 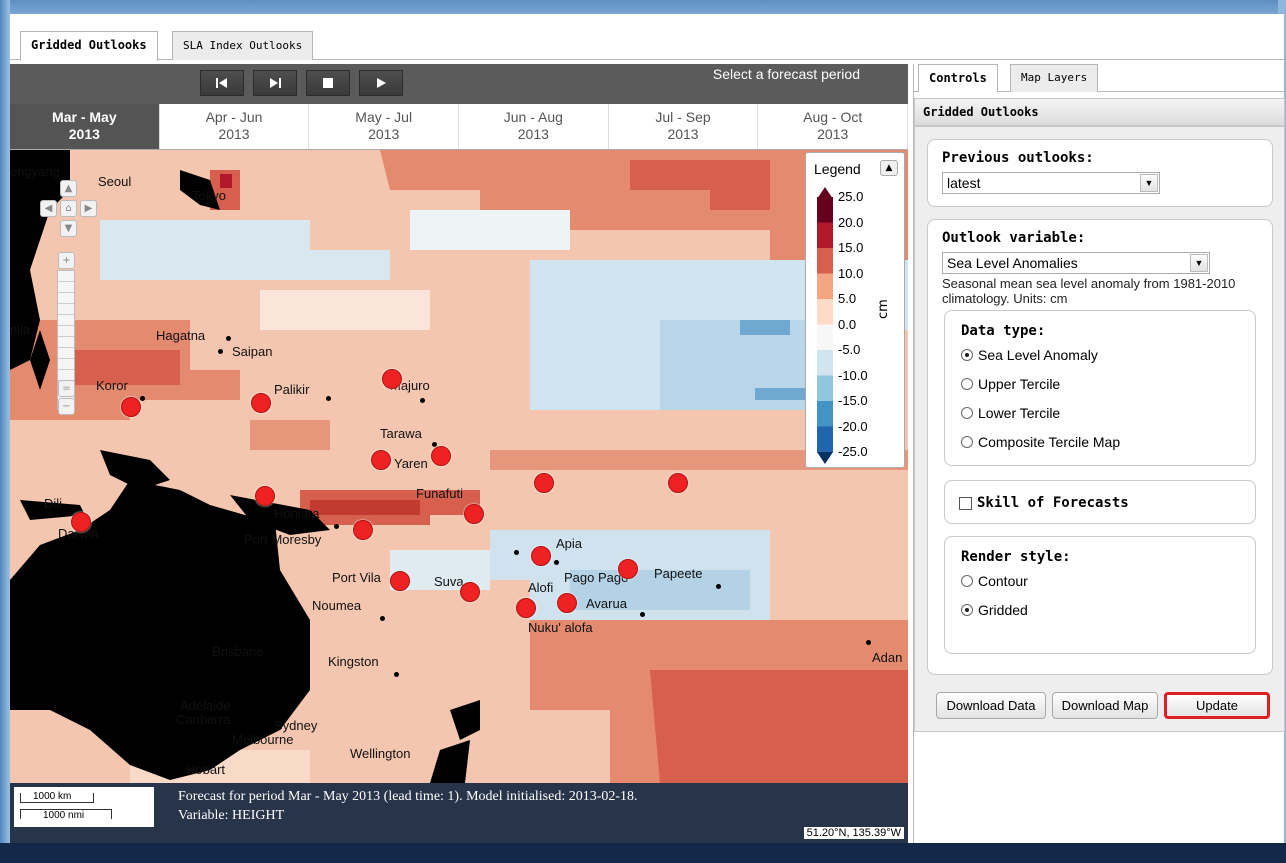 I want to click on period-mar-may: Mar - May 2013, so click(x=85, y=126).